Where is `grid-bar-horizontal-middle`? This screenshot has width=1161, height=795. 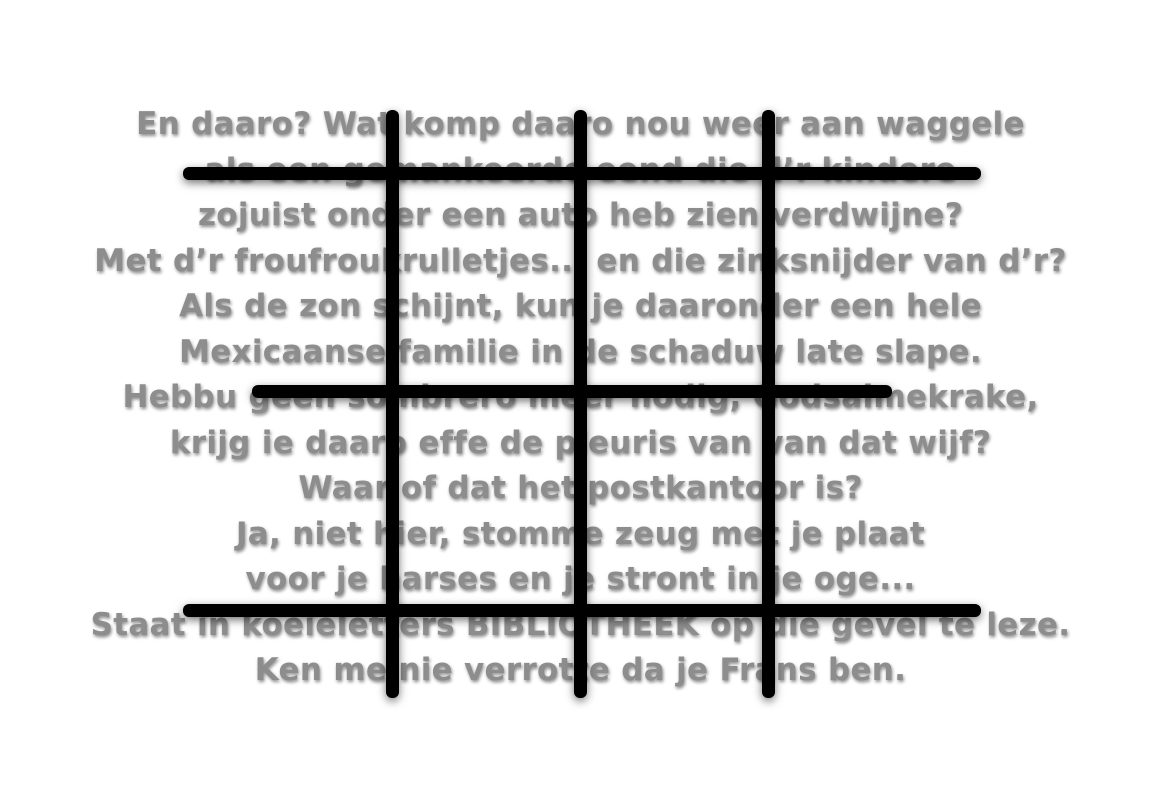
grid-bar-horizontal-middle is located at coordinates (572, 391).